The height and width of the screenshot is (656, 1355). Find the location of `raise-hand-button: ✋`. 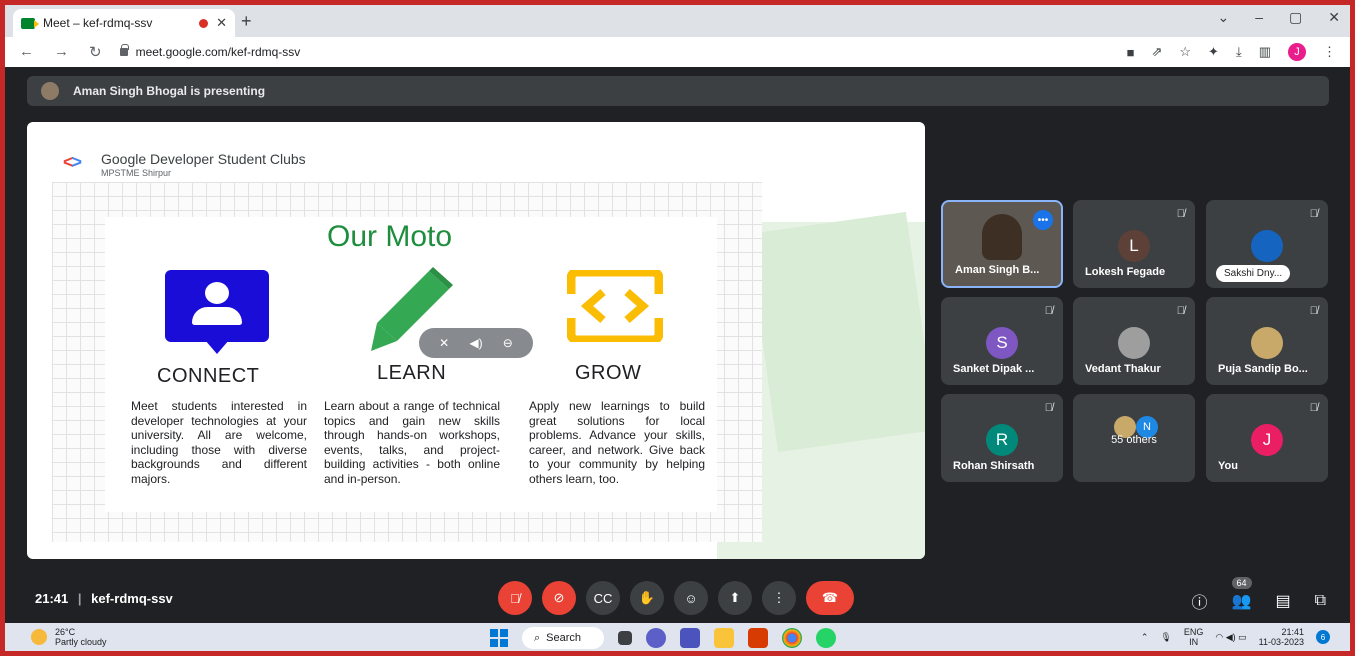

raise-hand-button: ✋ is located at coordinates (647, 598).